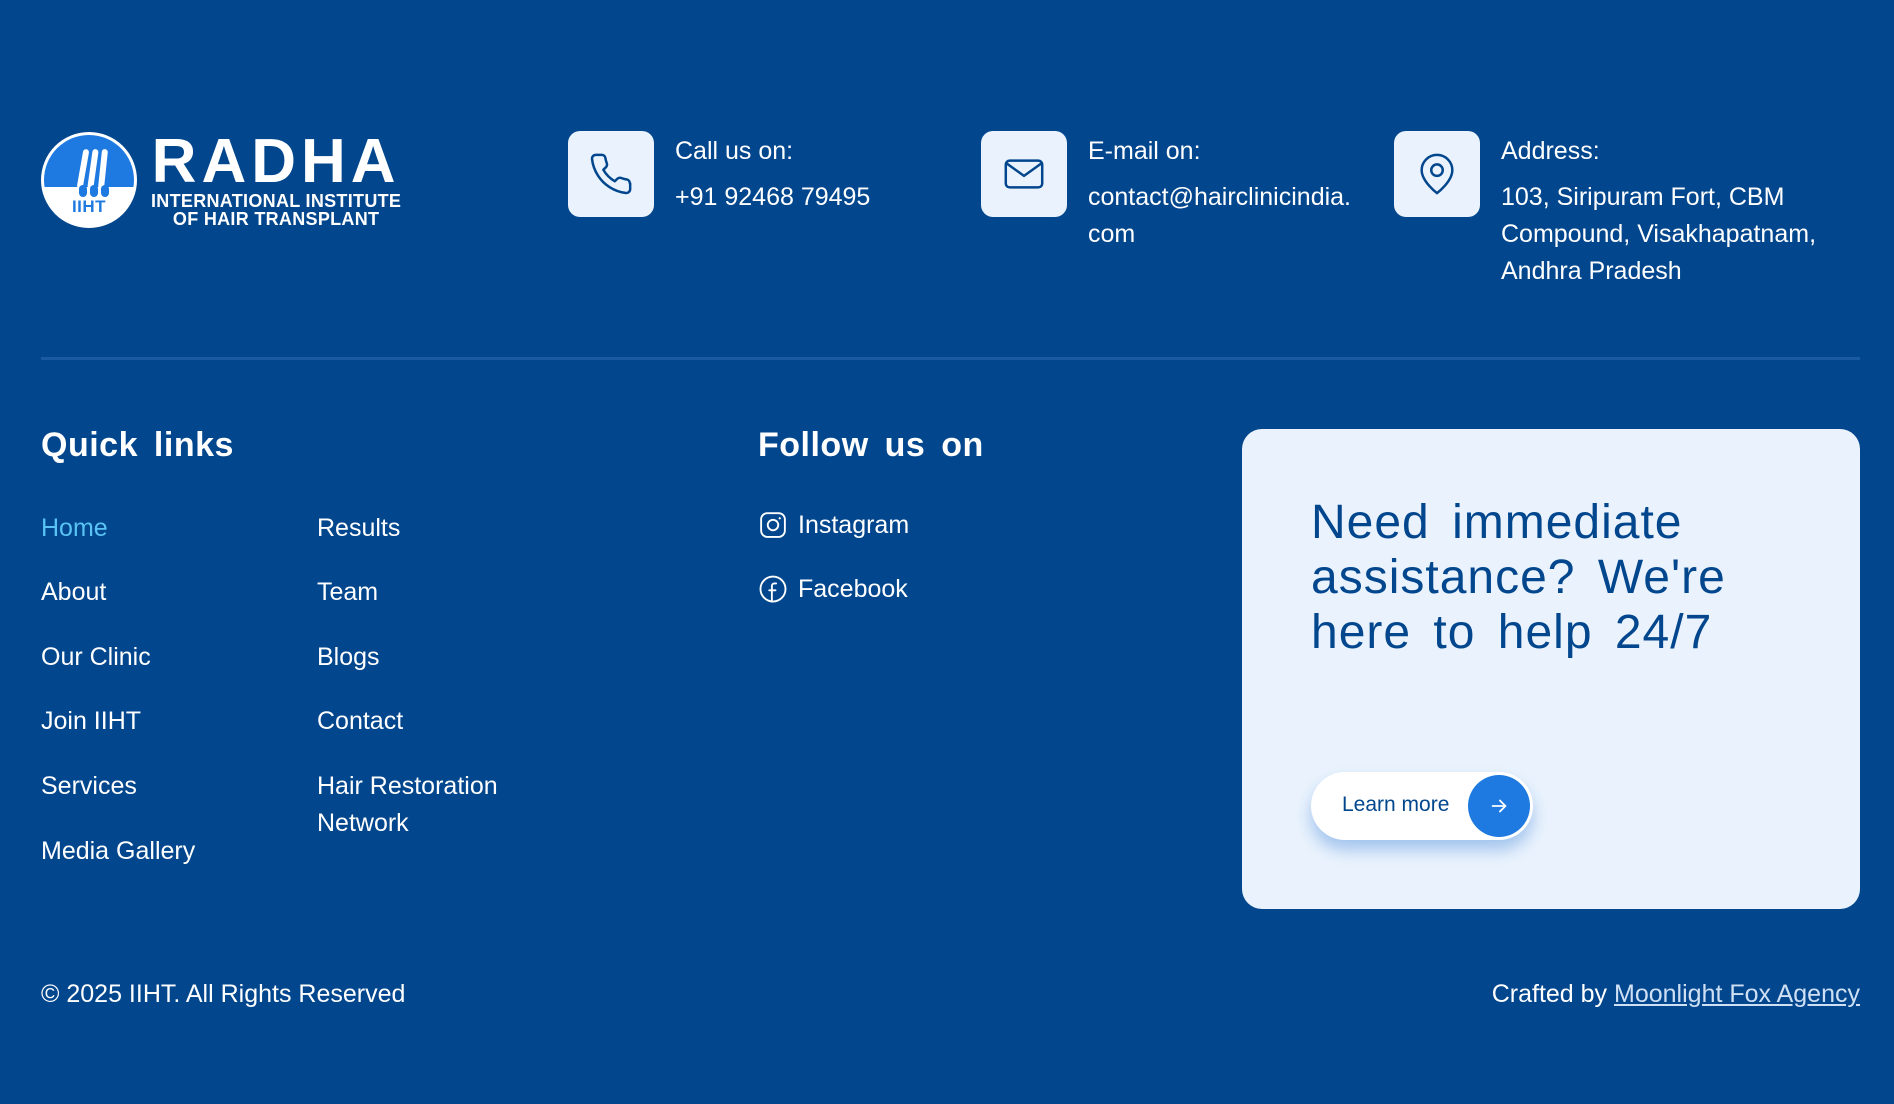  I want to click on quick-link-about: About, so click(73, 592).